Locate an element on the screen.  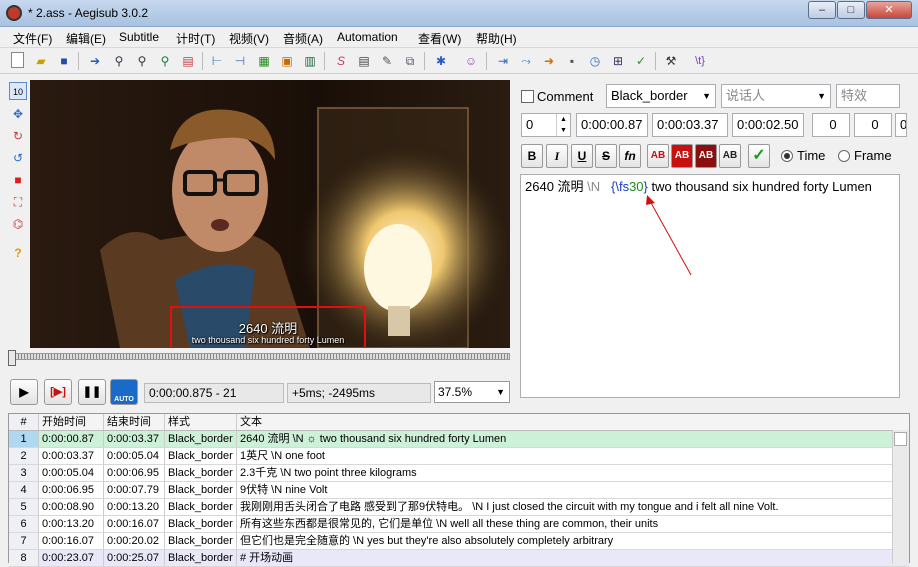
outline-color-button: AB is located at coordinates (706, 156).